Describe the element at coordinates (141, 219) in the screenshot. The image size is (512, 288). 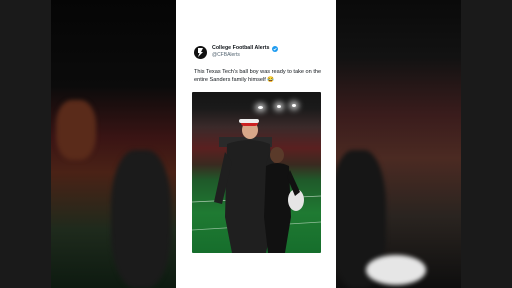
I see `blurred-figure` at that location.